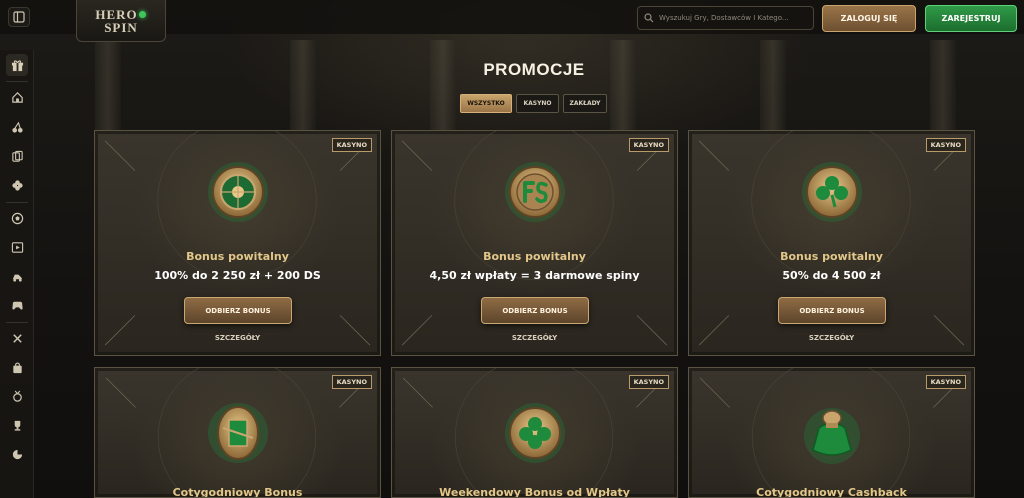 This screenshot has width=1024, height=498. I want to click on roulette-coin-icon, so click(238, 192).